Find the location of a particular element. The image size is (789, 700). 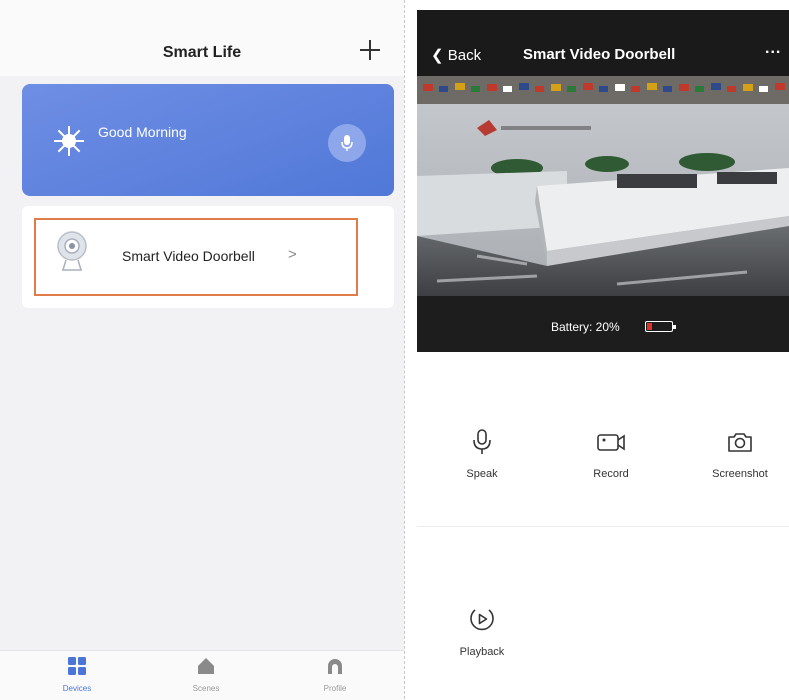

top-bar: Smart Life is located at coordinates (202, 38).